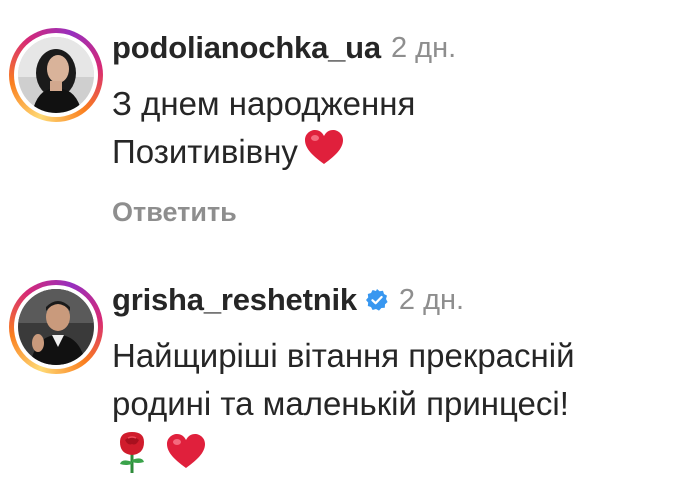 The width and height of the screenshot is (700, 500). What do you see at coordinates (406, 454) in the screenshot?
I see `comment-emoji-row` at bounding box center [406, 454].